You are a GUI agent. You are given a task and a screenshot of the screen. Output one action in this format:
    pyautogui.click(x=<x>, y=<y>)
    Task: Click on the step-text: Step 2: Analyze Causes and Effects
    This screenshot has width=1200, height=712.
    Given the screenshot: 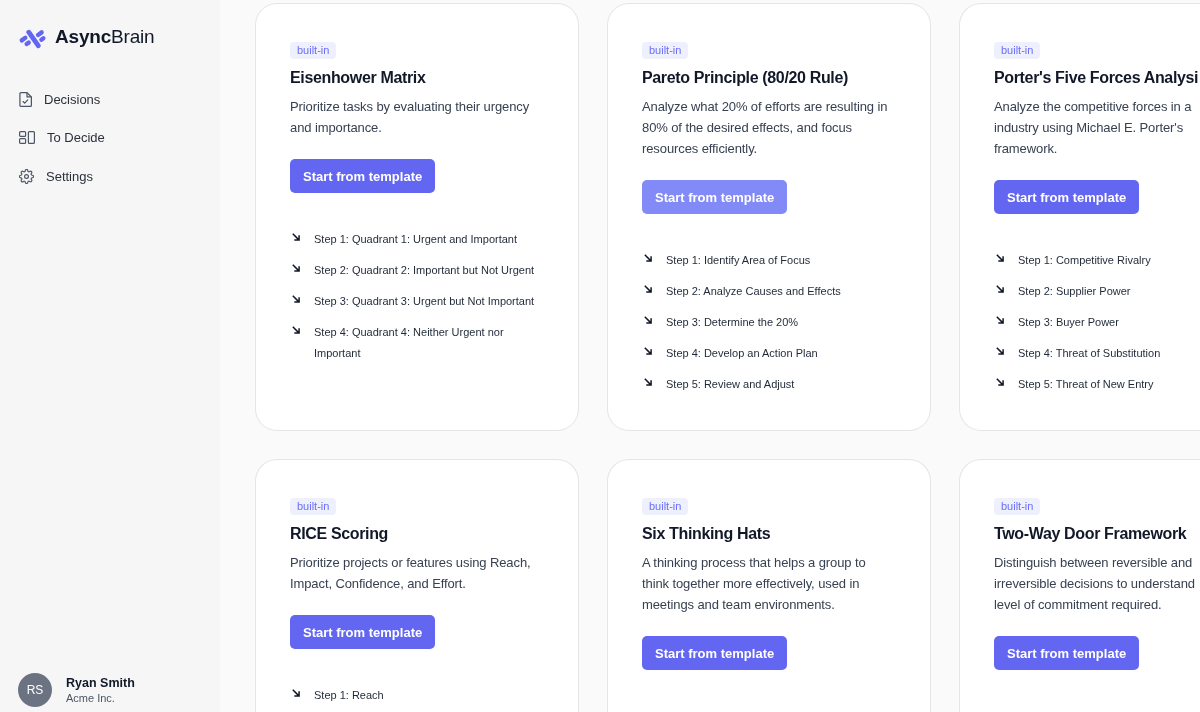 What is the action you would take?
    pyautogui.click(x=753, y=291)
    